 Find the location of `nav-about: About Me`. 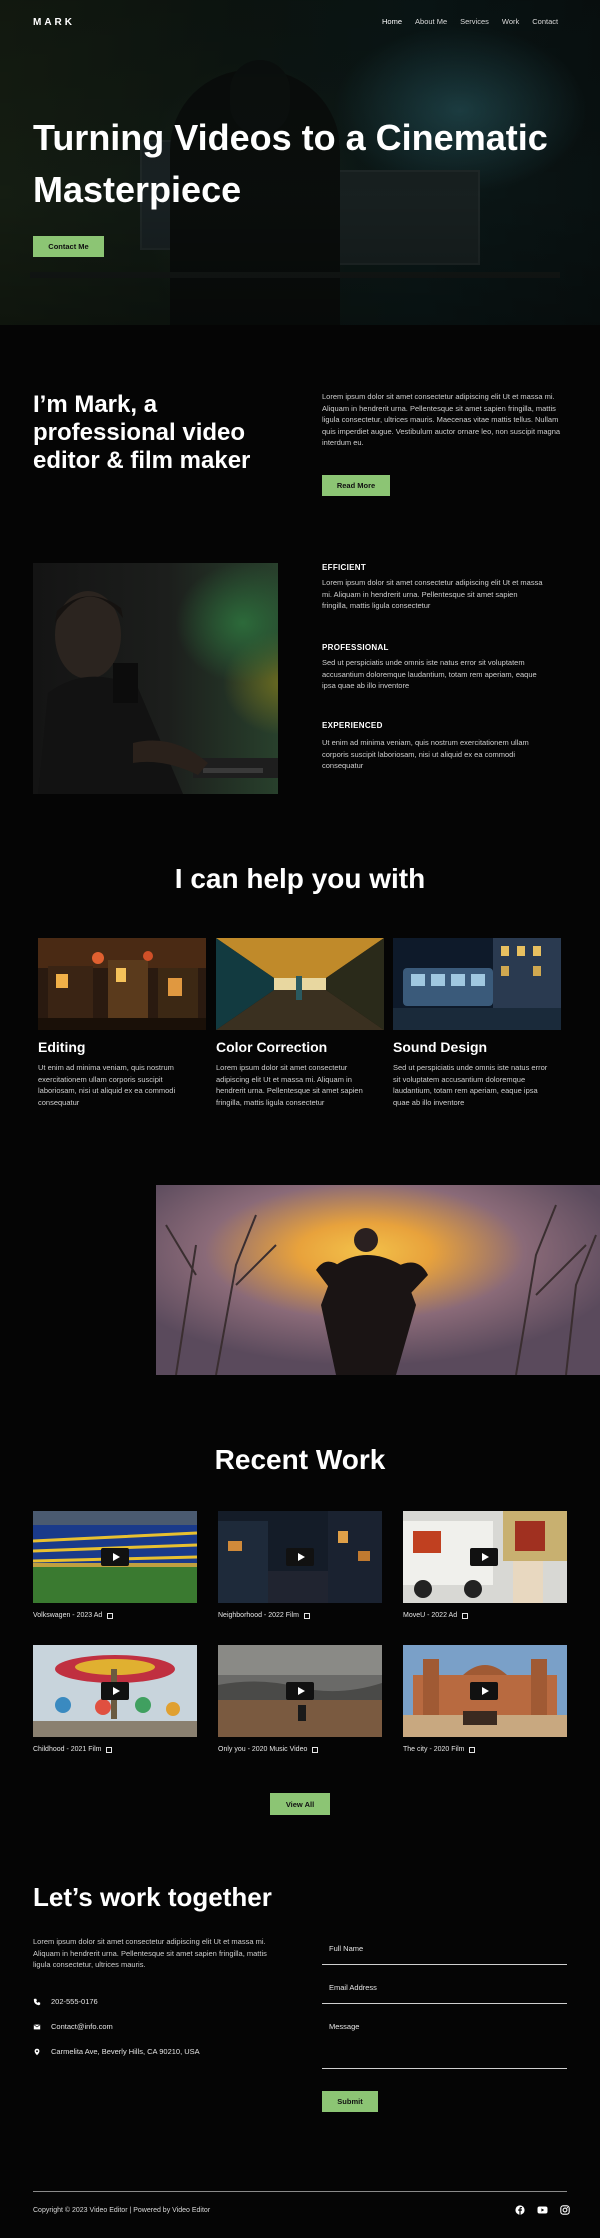

nav-about: About Me is located at coordinates (431, 21).